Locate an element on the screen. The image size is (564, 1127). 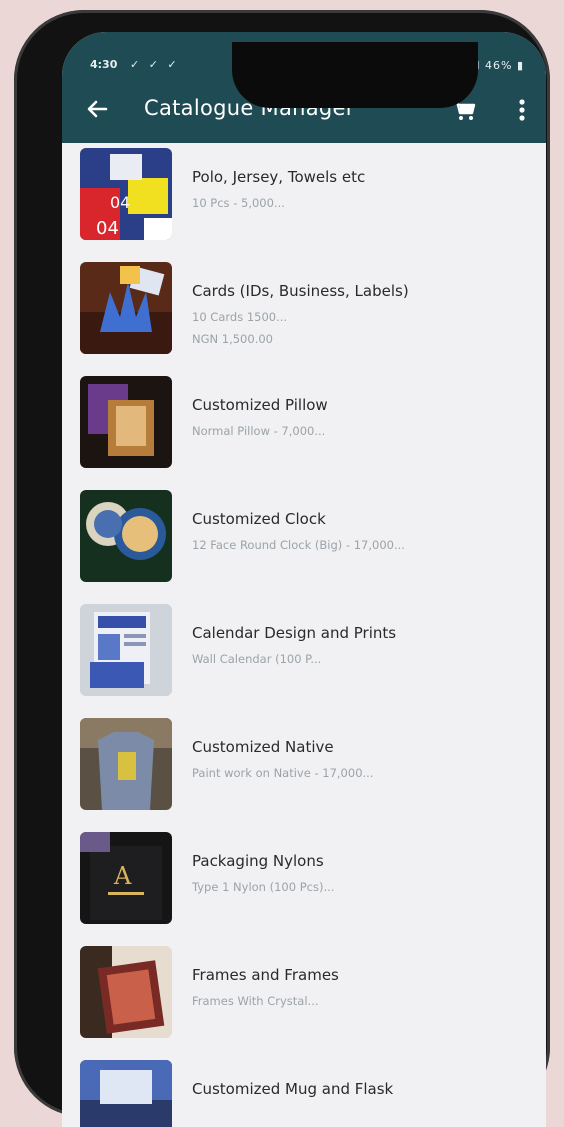
item-name: Frames and Frames is located at coordinates (265, 975).